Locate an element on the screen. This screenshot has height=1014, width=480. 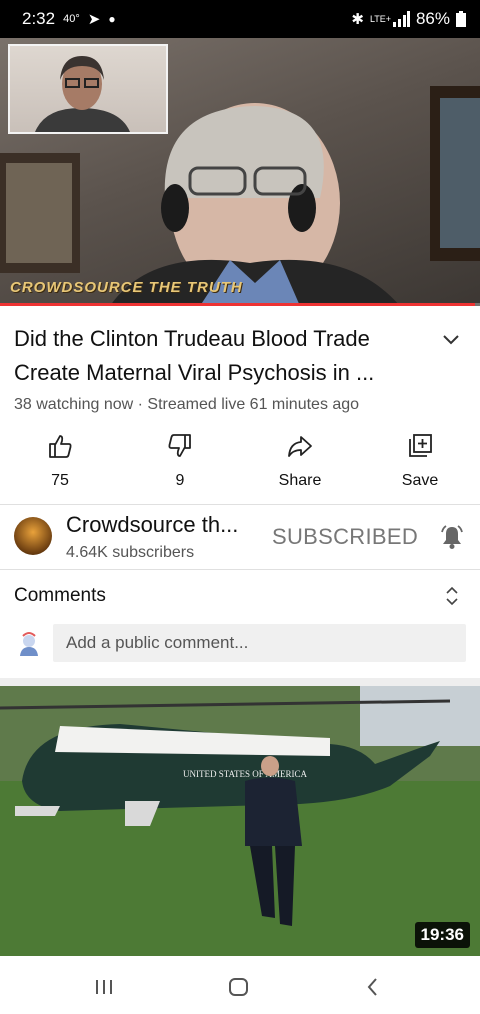
navigation-arrow-icon: ➤ is located at coordinates (94, 19).